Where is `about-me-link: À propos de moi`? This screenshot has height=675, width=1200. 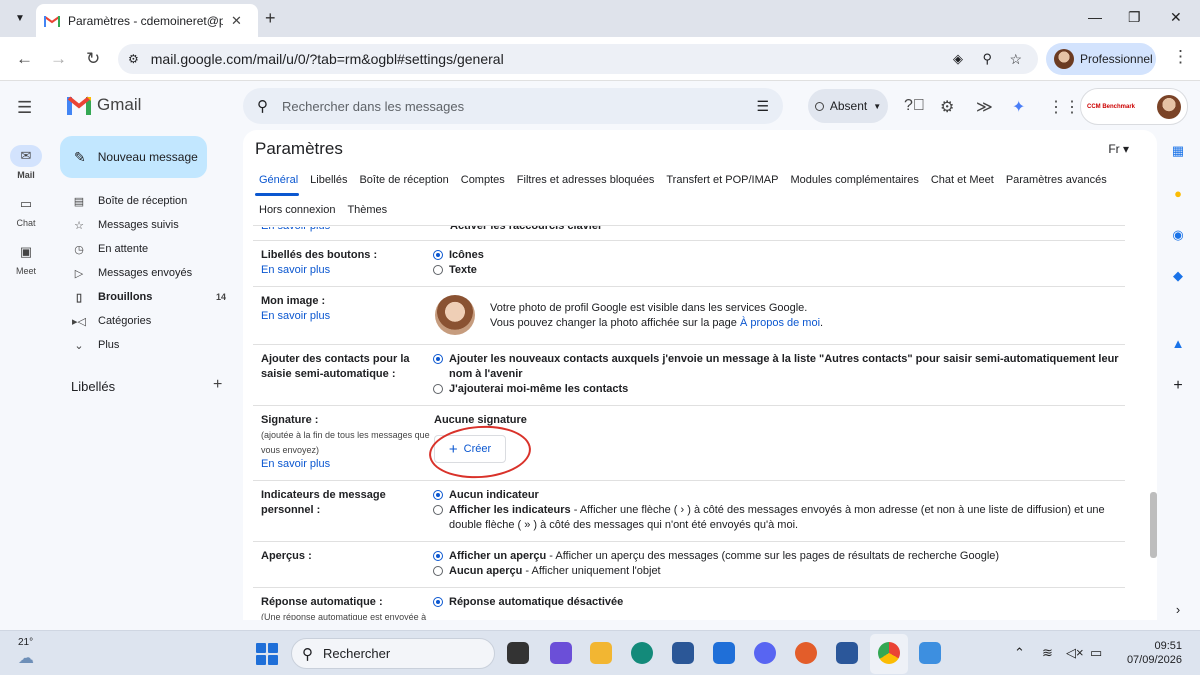 about-me-link: À propos de moi is located at coordinates (780, 323).